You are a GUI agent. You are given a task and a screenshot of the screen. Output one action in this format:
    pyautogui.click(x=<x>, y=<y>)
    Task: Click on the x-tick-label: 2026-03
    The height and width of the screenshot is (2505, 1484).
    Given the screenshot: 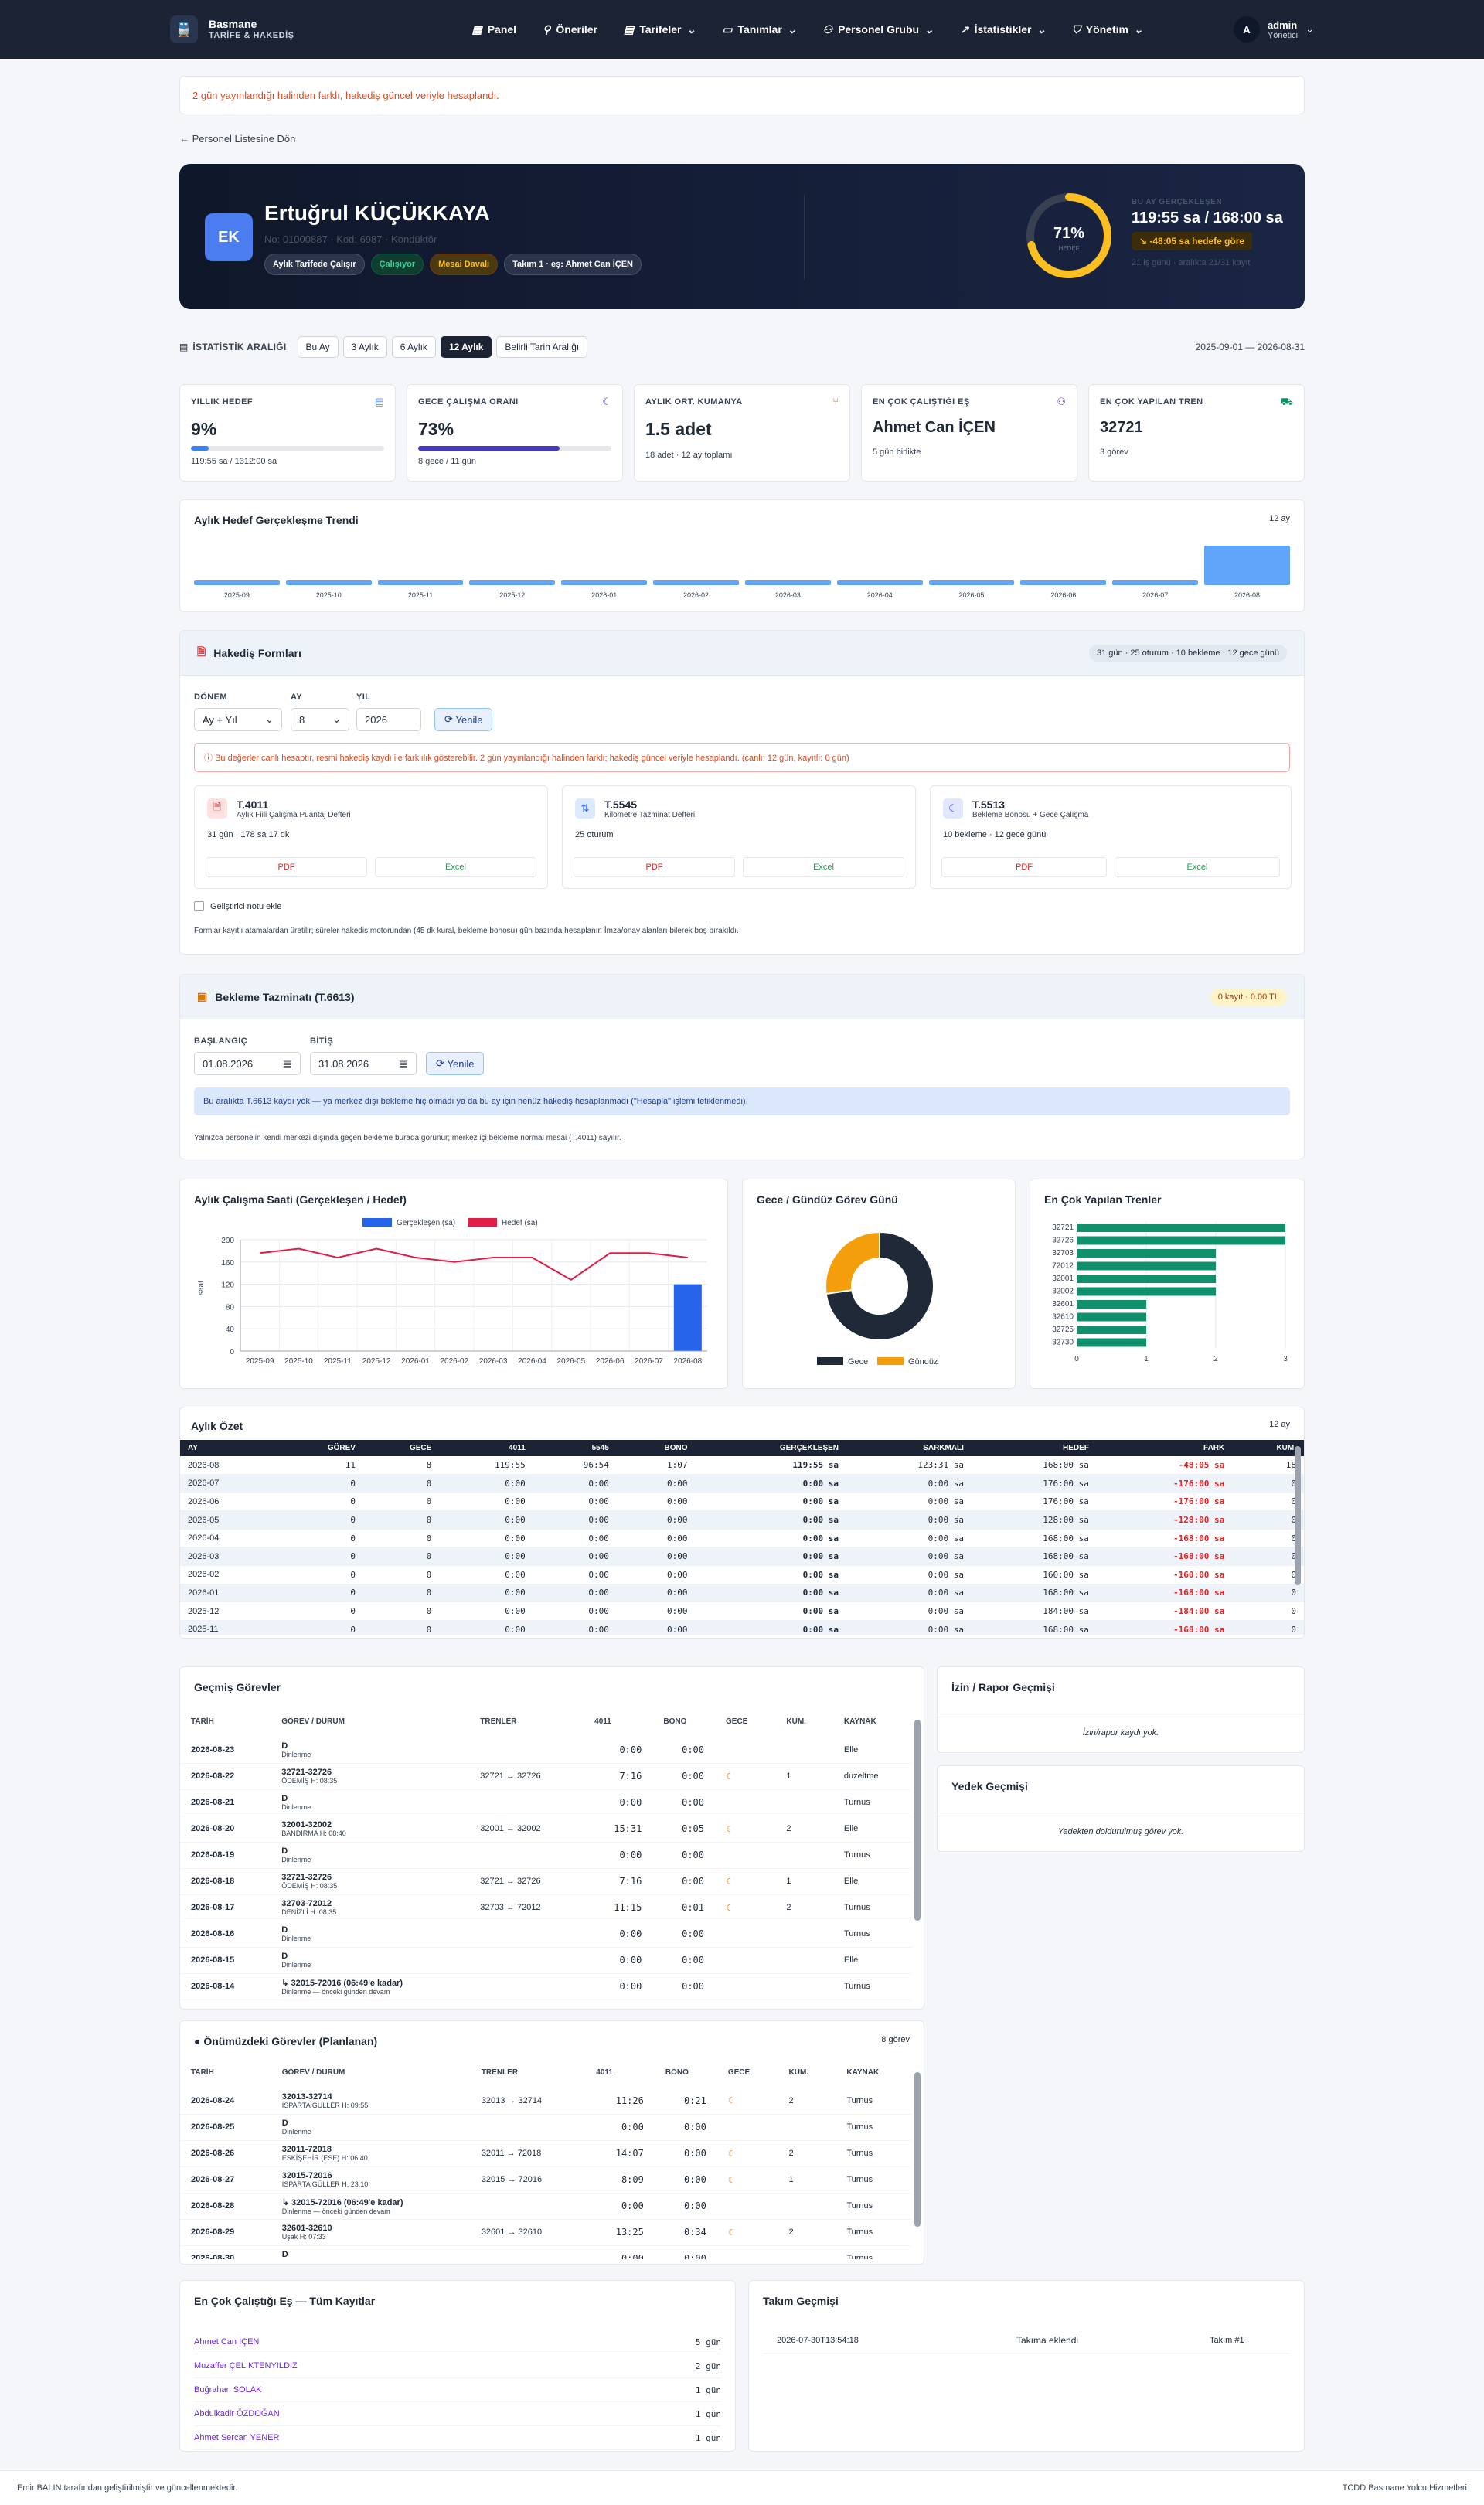 What is the action you would take?
    pyautogui.click(x=493, y=1361)
    